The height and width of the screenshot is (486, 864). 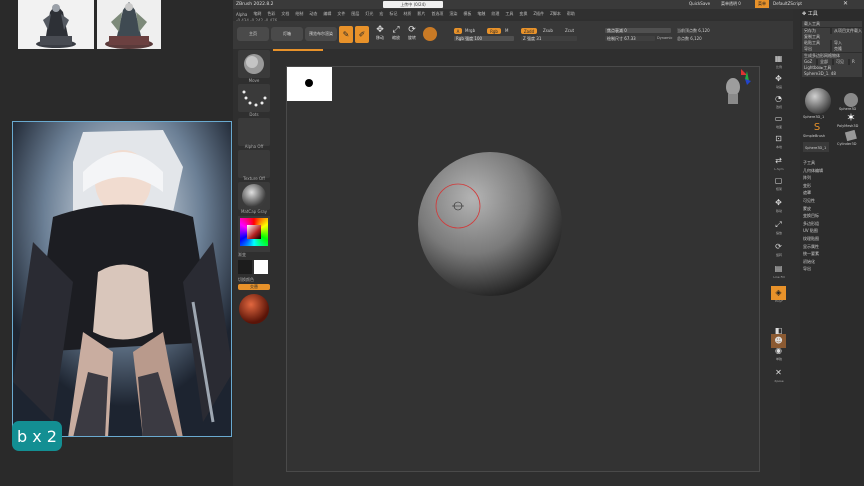 What do you see at coordinates (809, 163) in the screenshot?
I see `subpalette-item: 子工具` at bounding box center [809, 163].